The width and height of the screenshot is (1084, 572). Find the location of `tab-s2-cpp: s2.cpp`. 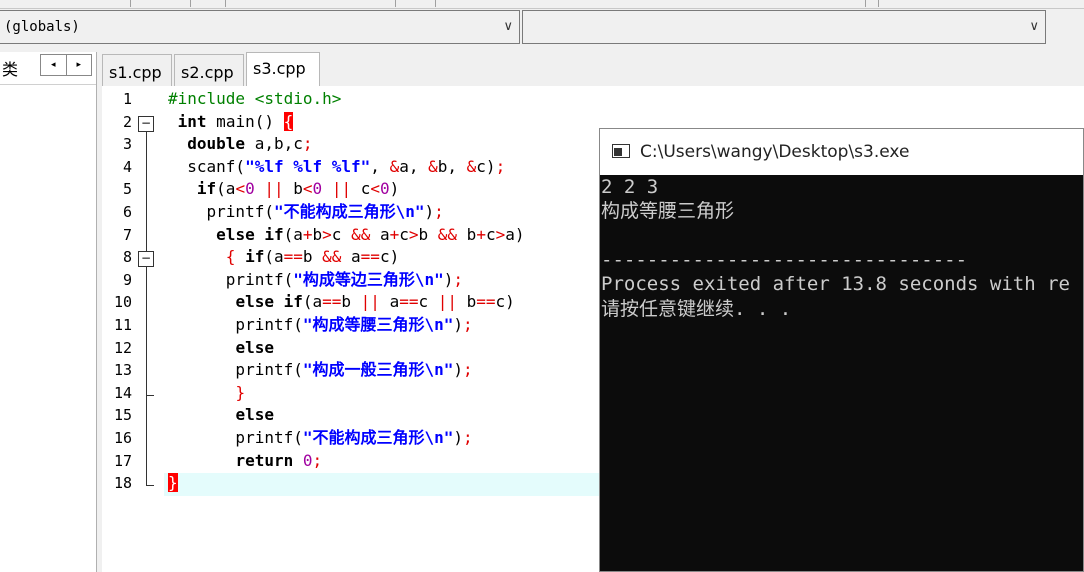

tab-s2-cpp: s2.cpp is located at coordinates (209, 70).